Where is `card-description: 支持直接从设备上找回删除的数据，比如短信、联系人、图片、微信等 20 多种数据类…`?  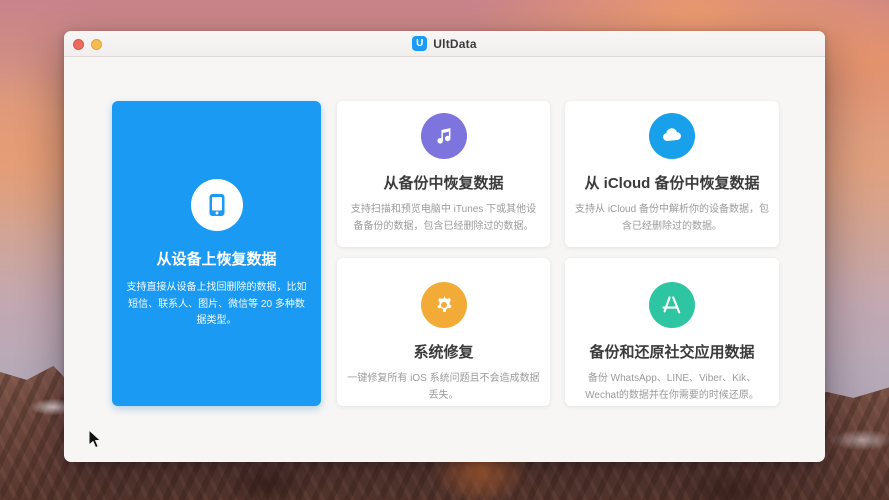 card-description: 支持直接从设备上找回删除的数据，比如短信、联系人、图片、微信等 20 多种数据类… is located at coordinates (216, 304).